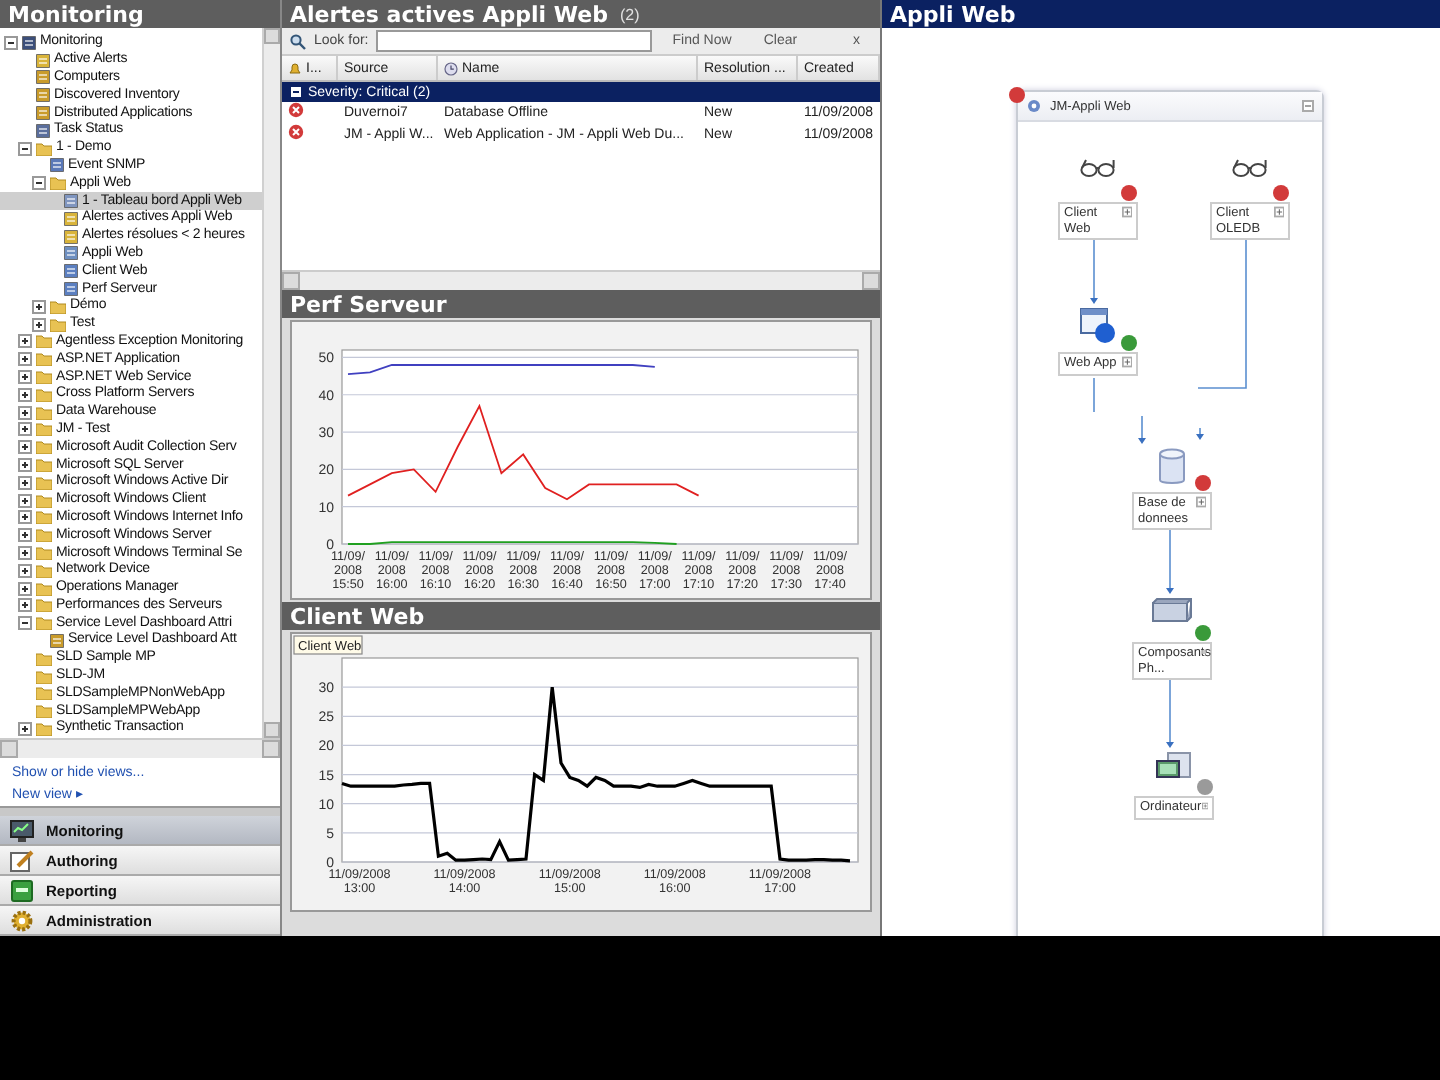 The image size is (1440, 1080). I want to click on group-icon, so click(1034, 106).